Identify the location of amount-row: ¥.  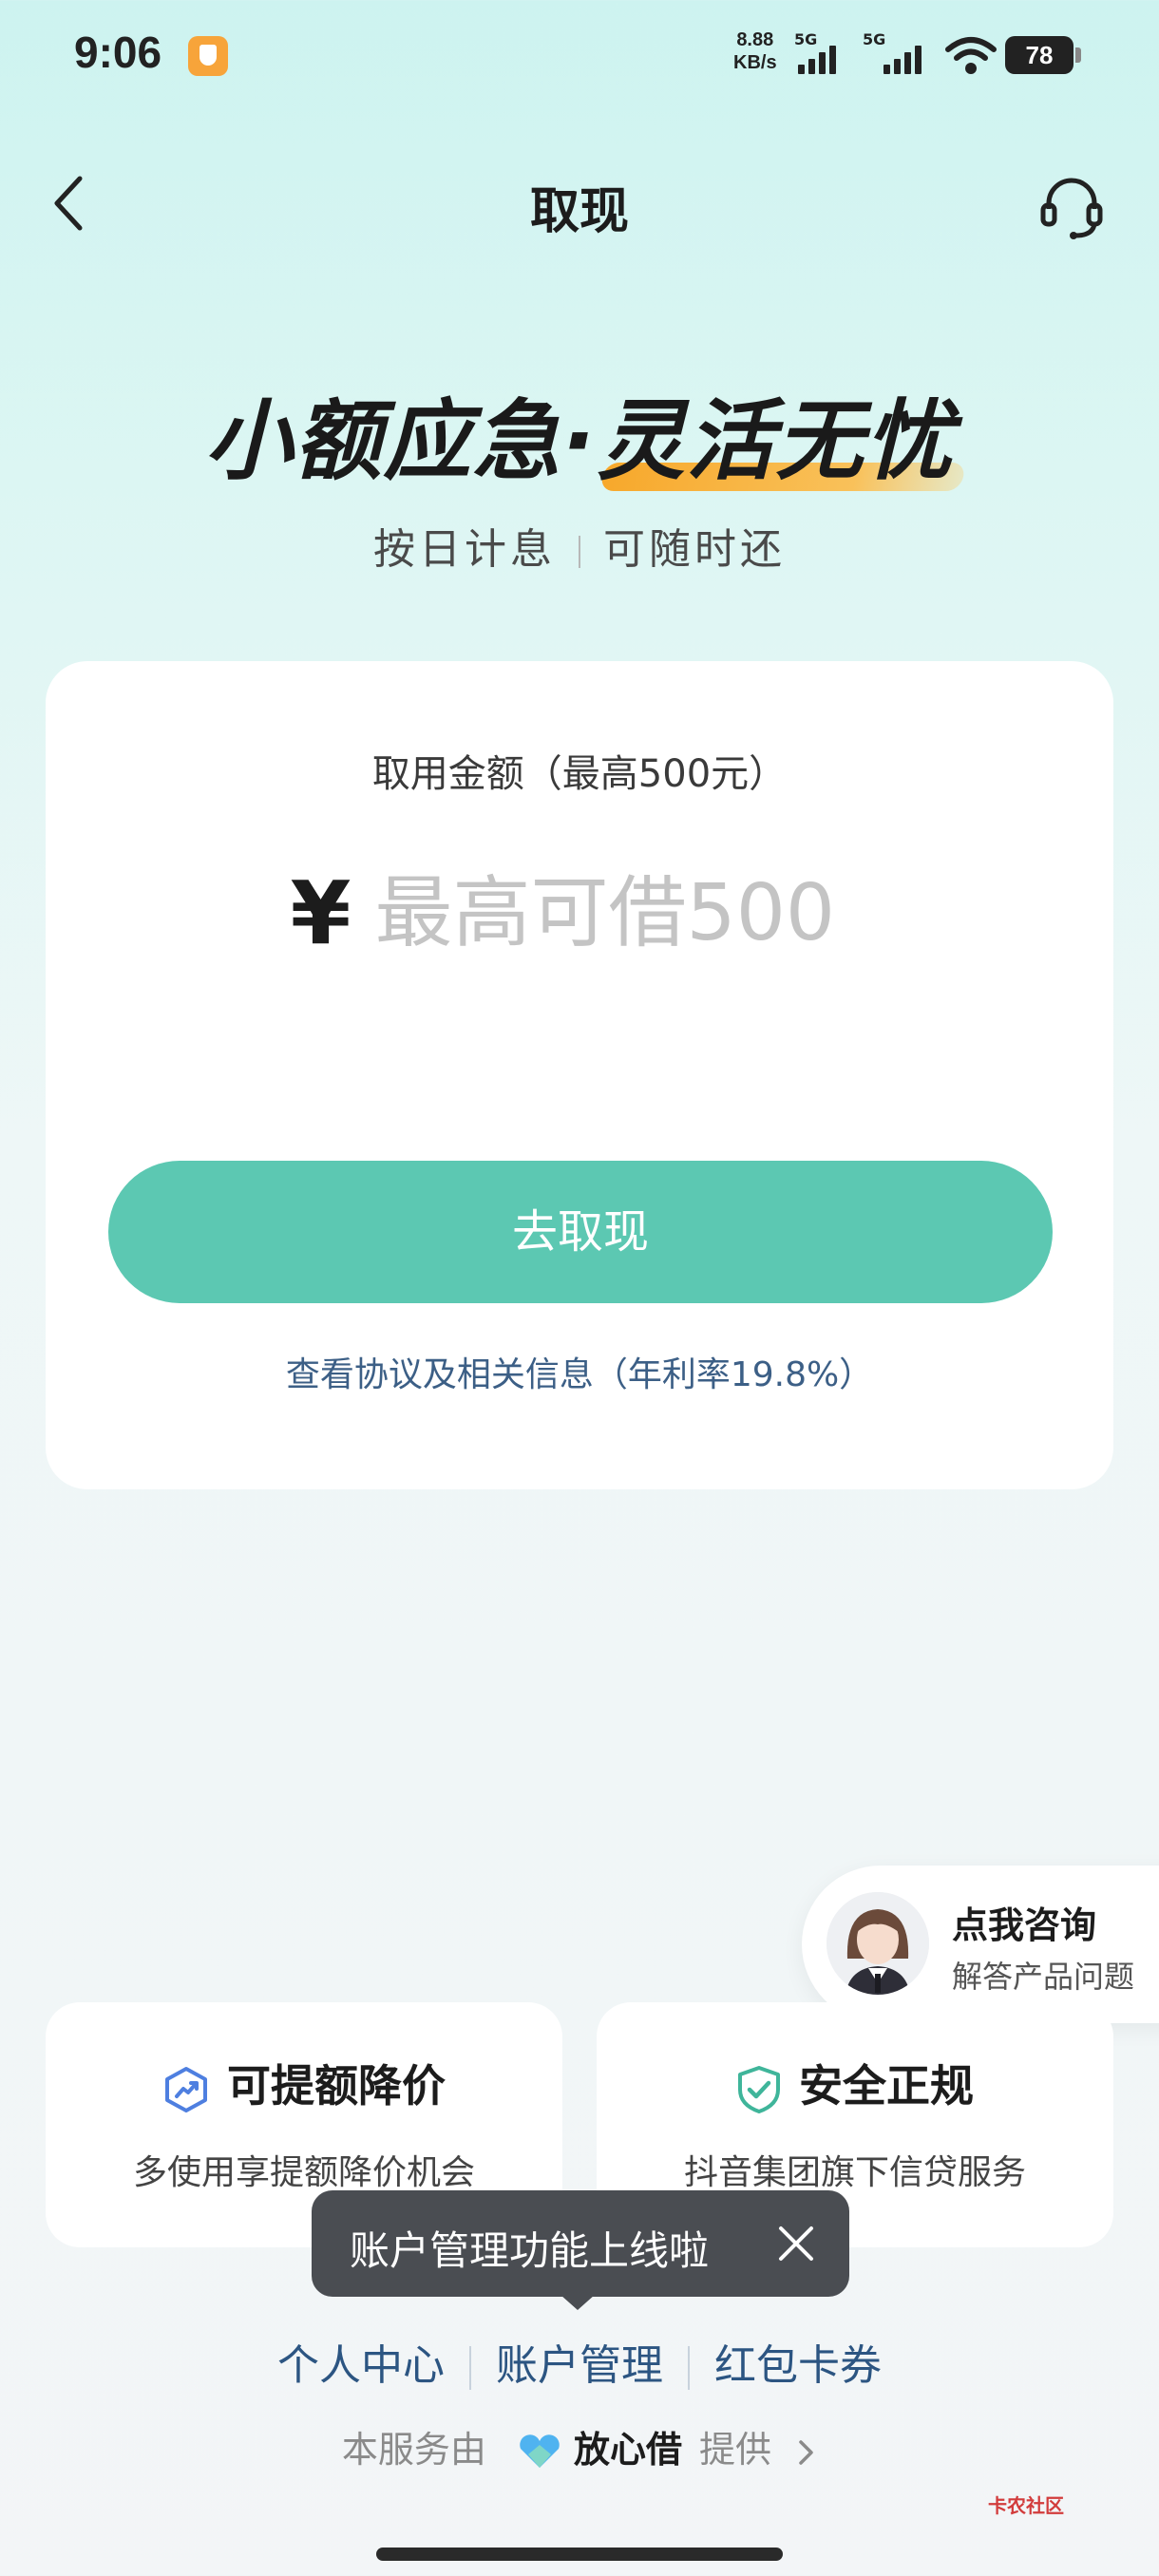
(579, 913).